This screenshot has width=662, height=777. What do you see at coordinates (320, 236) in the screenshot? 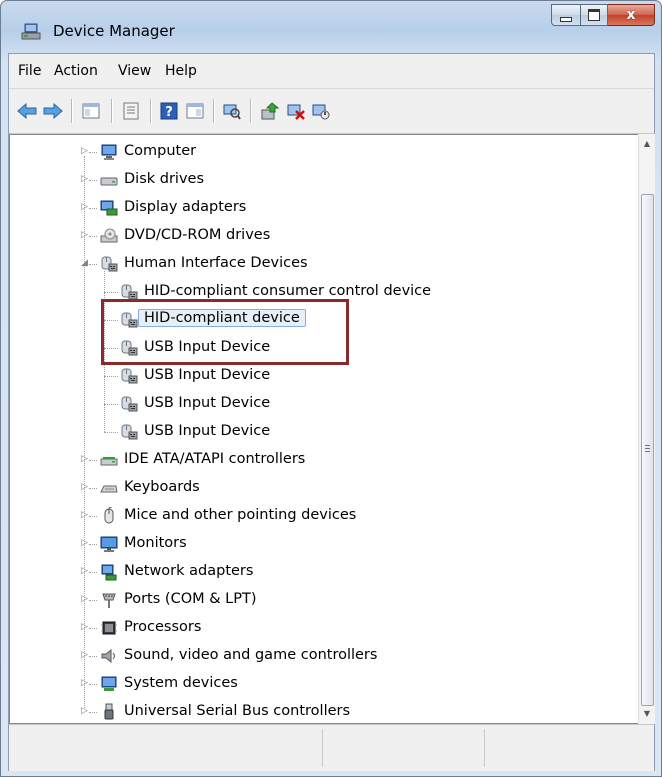
I see `tree-category: ▷ DVD/CD-ROM drives` at bounding box center [320, 236].